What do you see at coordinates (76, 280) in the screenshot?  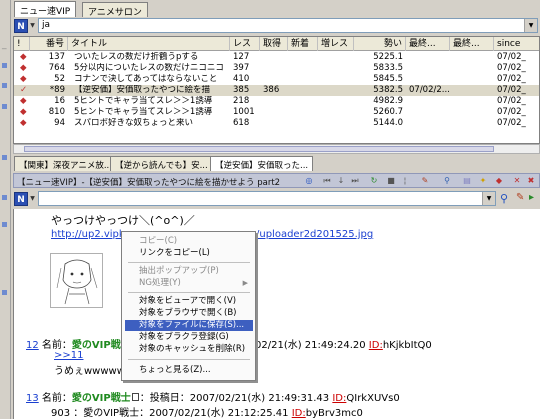 I see `image-thumbnail` at bounding box center [76, 280].